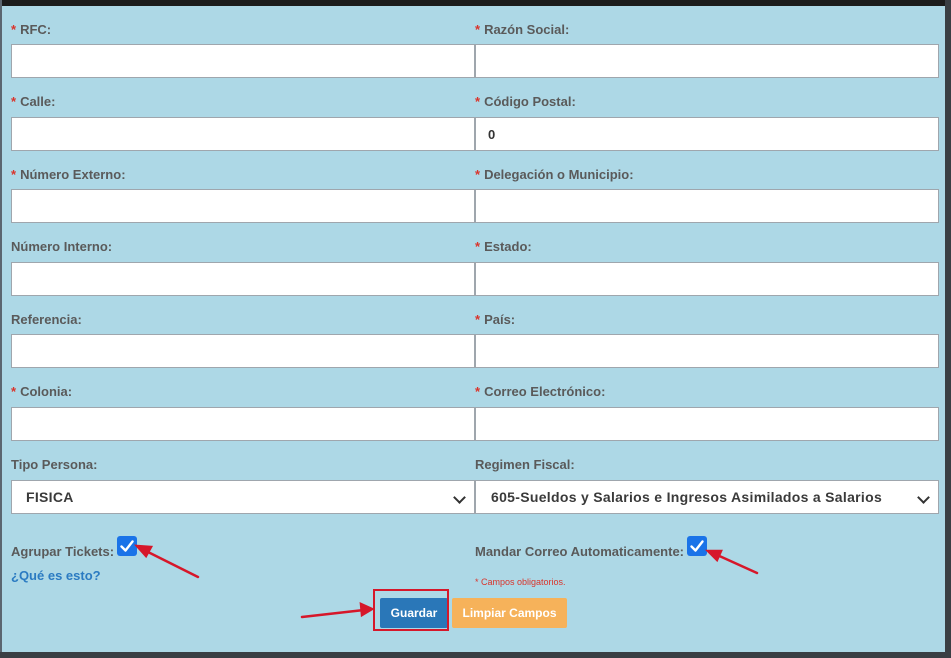  I want to click on arrow-mandar-head, so click(713, 556).